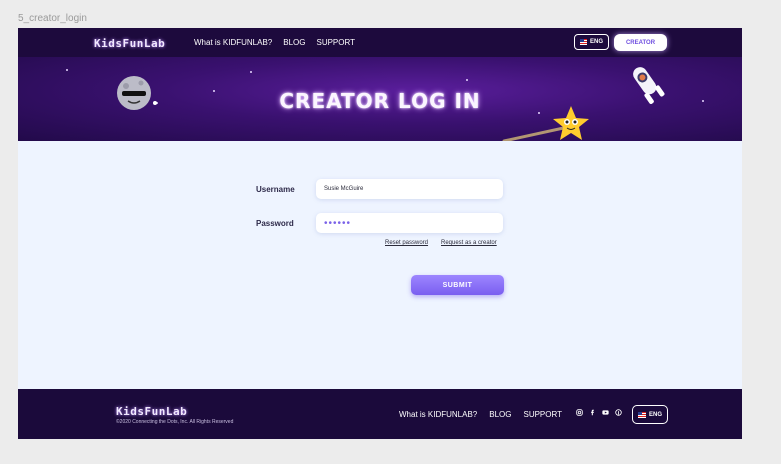  I want to click on creator-button: CREATOR, so click(640, 42).